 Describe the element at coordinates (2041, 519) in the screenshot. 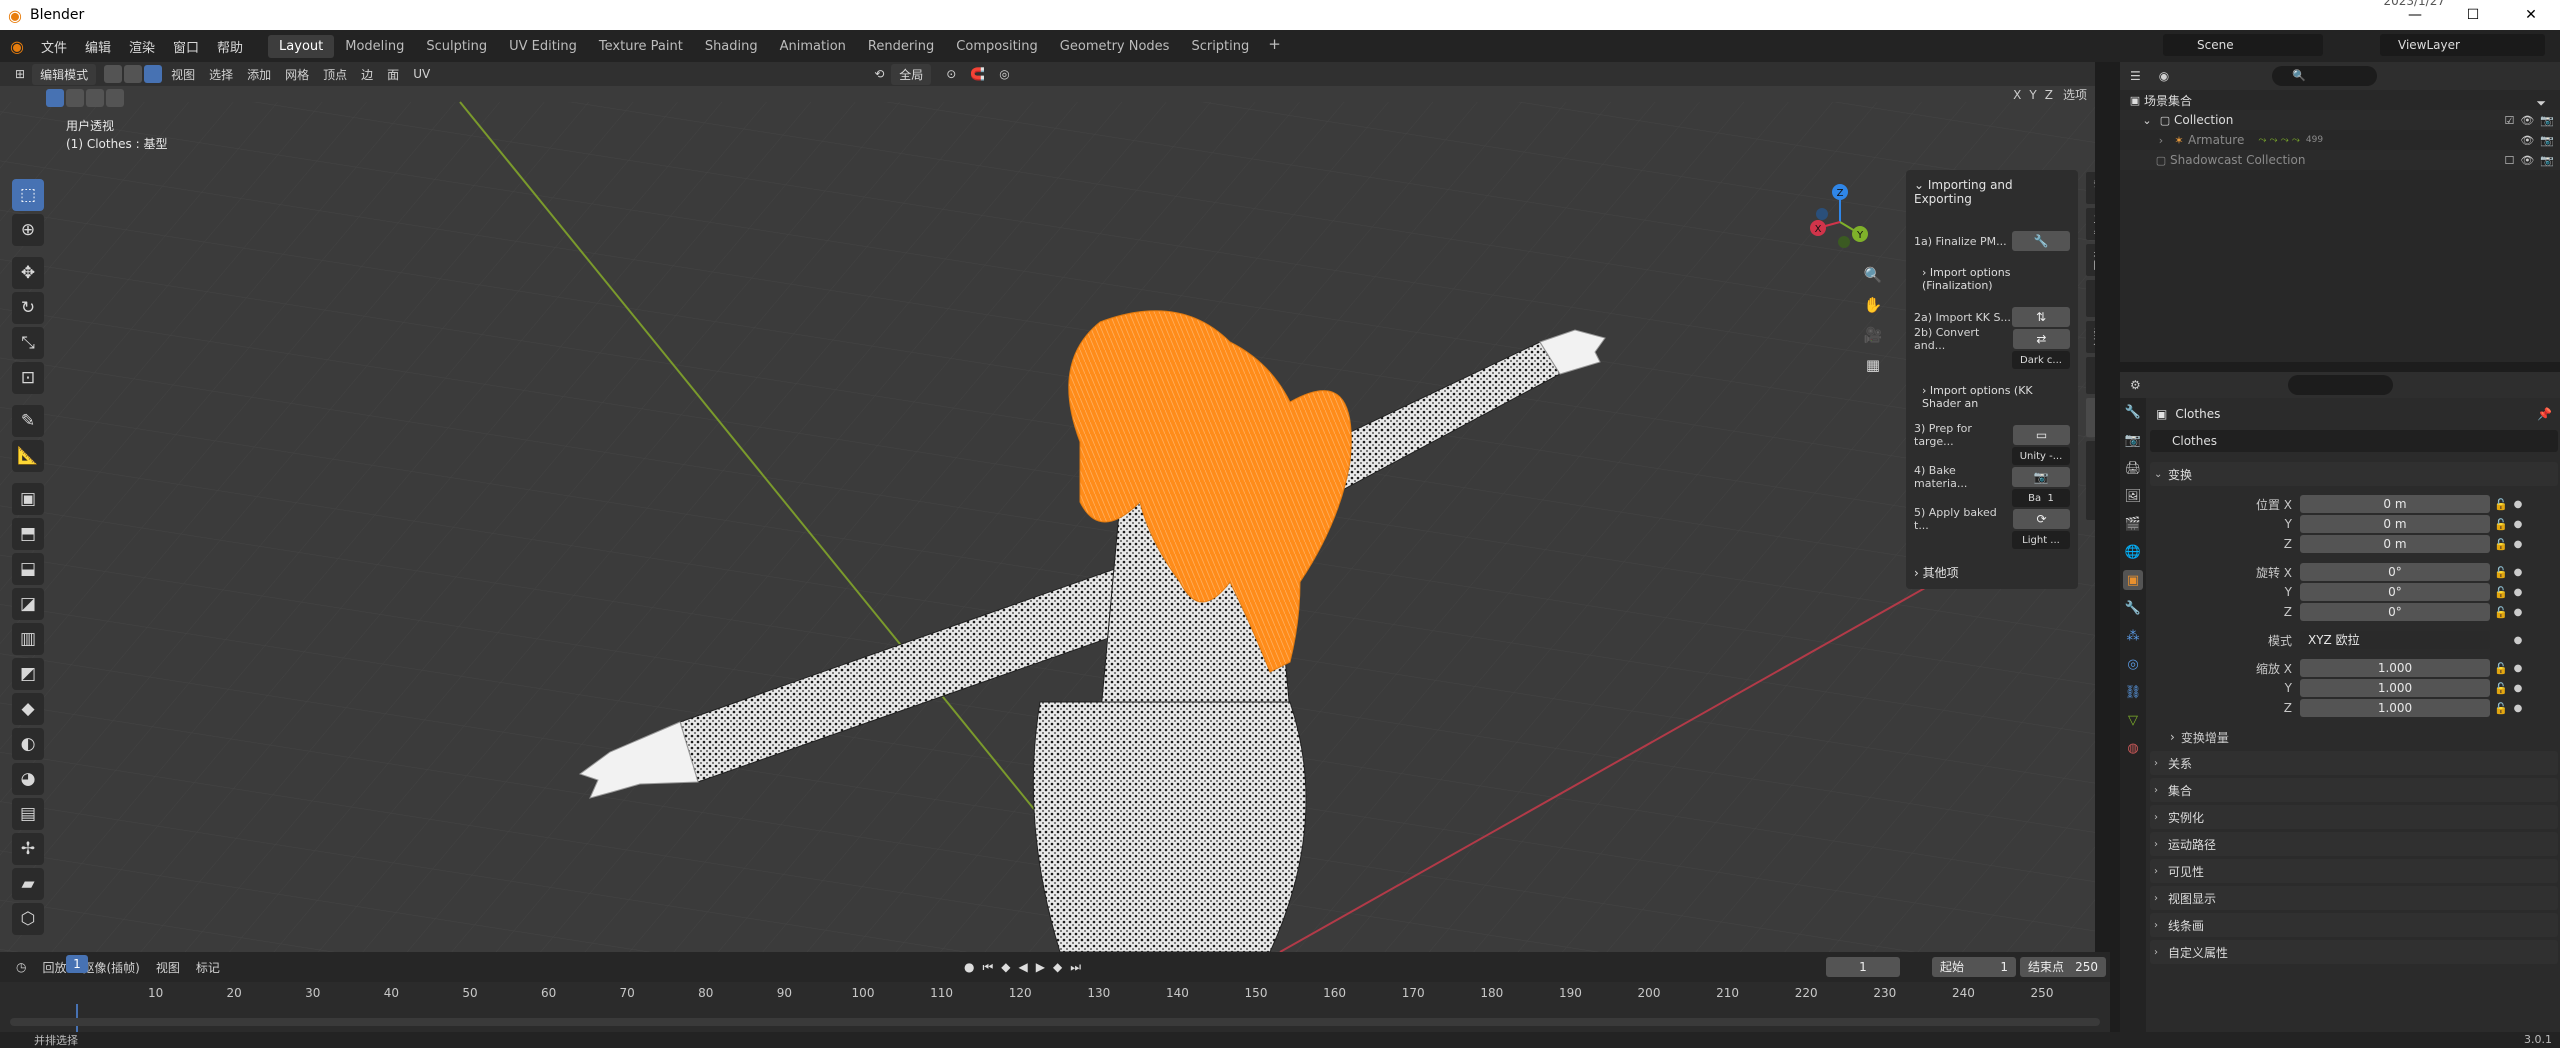

I see `apply-baked-button: ⟳` at that location.